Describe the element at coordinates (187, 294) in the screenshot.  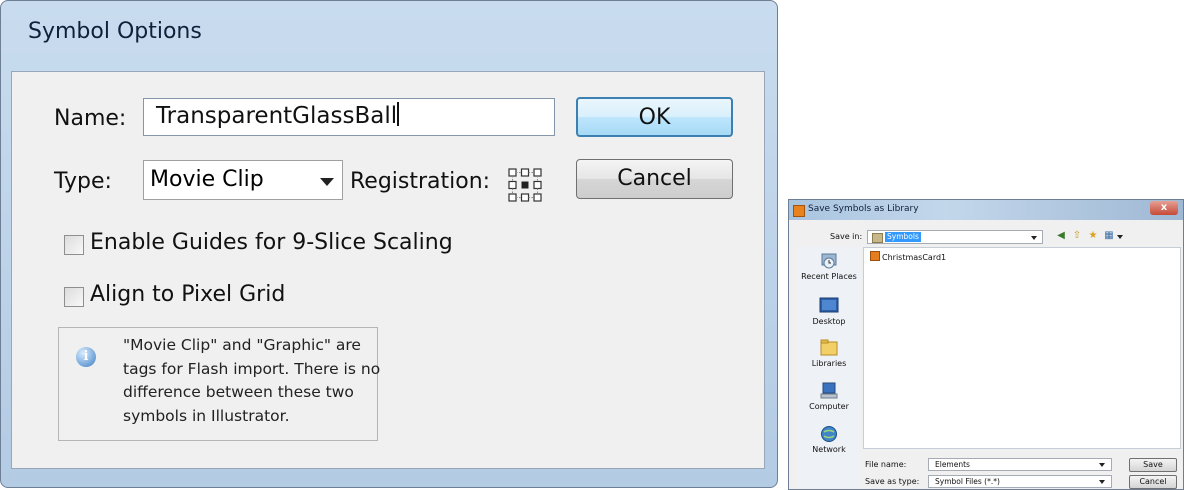
I see `align-pixel-grid-label: Align to Pixel Grid` at that location.